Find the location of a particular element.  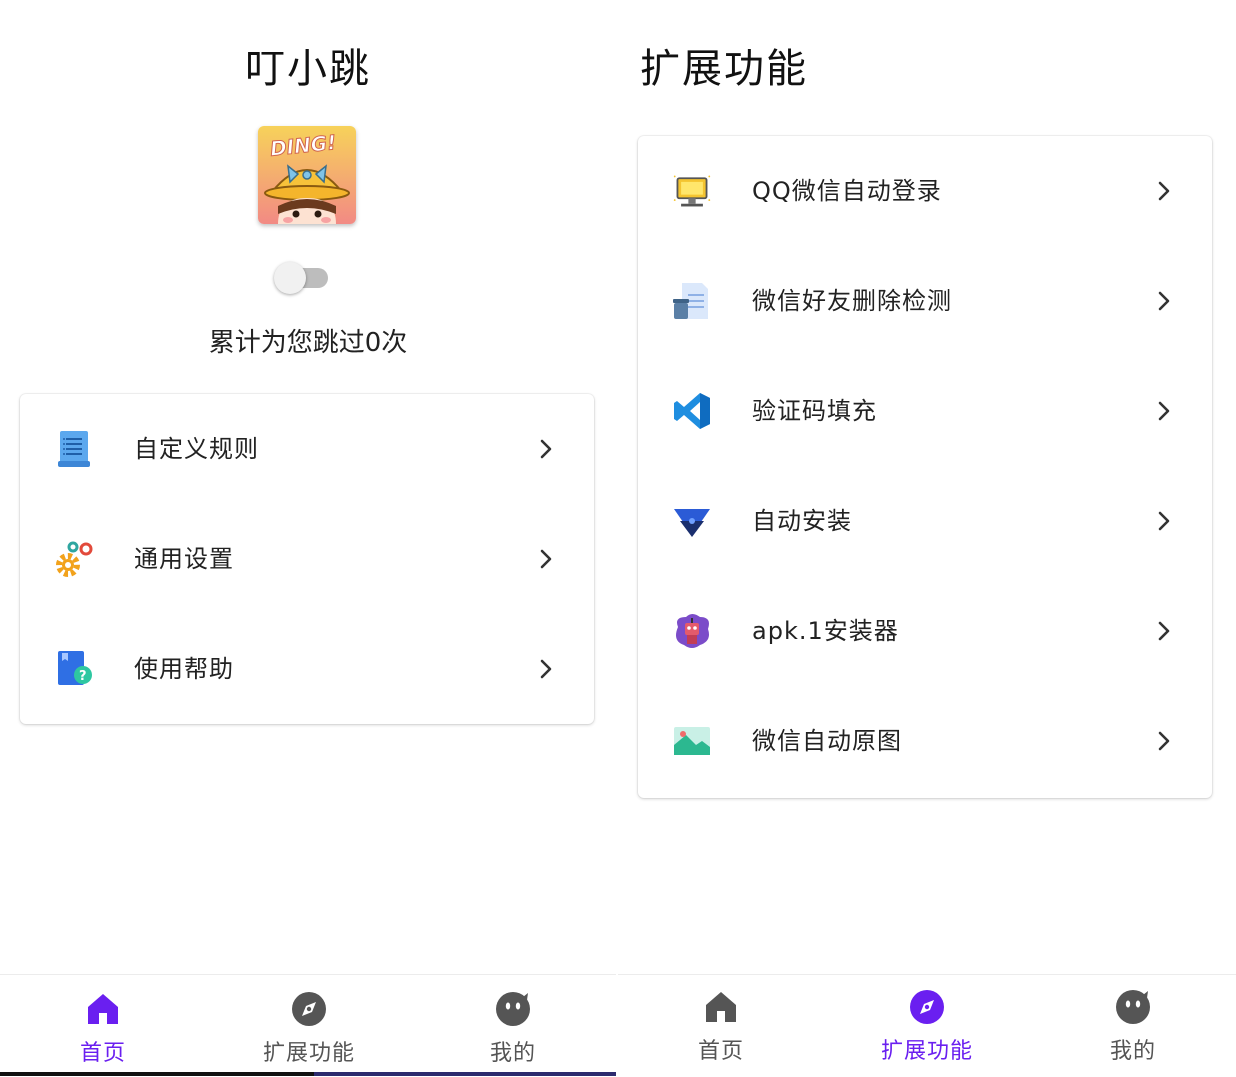

ext-item-auto-install: 自动安装 is located at coordinates (925, 521).